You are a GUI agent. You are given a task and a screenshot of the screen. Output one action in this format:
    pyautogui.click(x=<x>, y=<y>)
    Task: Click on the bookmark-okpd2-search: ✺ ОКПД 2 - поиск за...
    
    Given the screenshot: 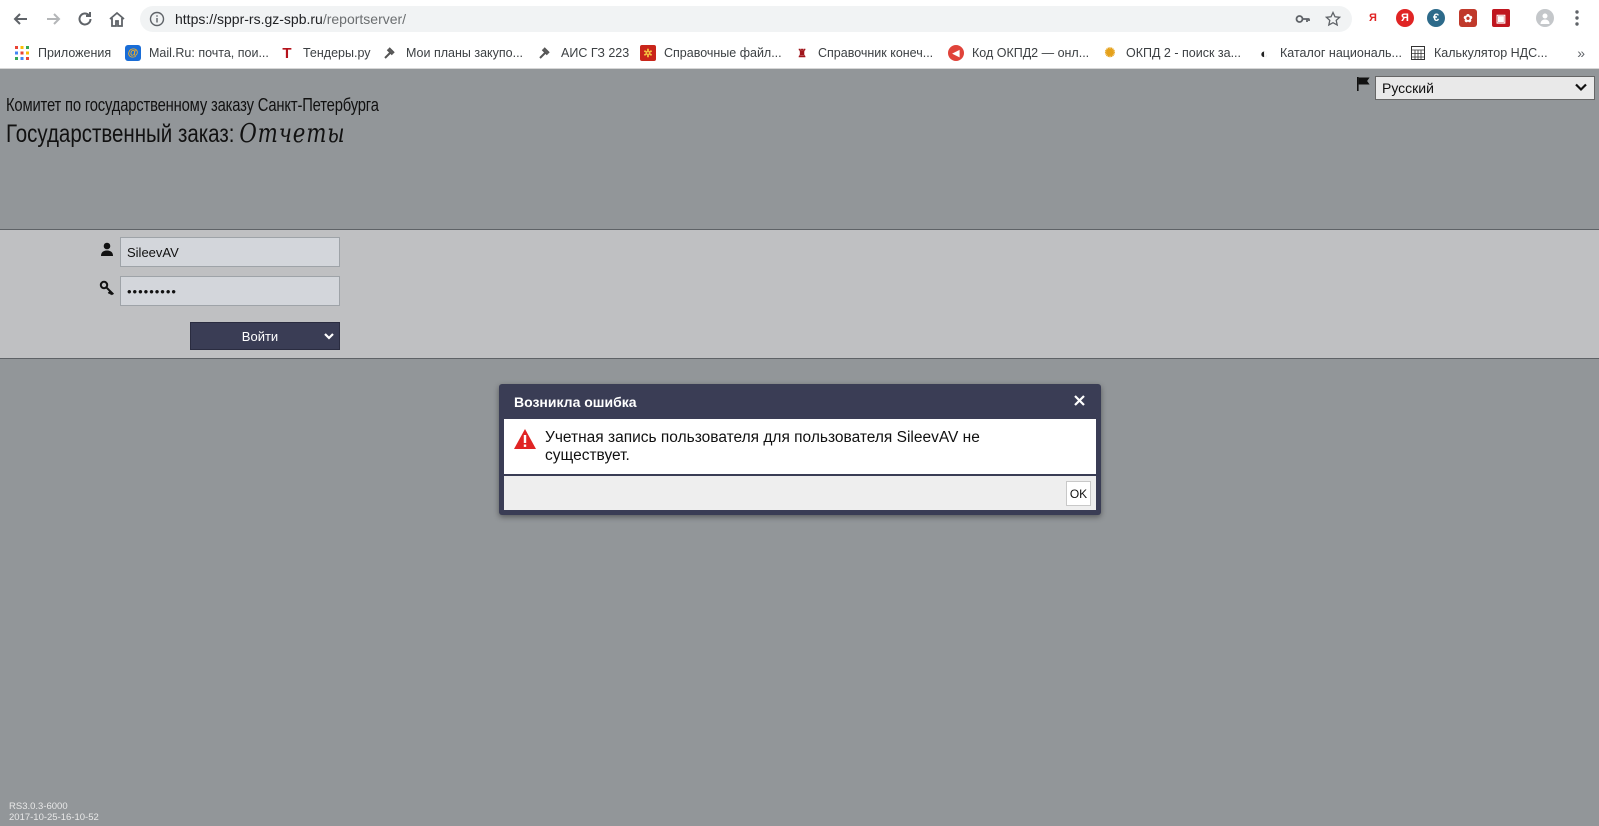 What is the action you would take?
    pyautogui.click(x=1171, y=53)
    